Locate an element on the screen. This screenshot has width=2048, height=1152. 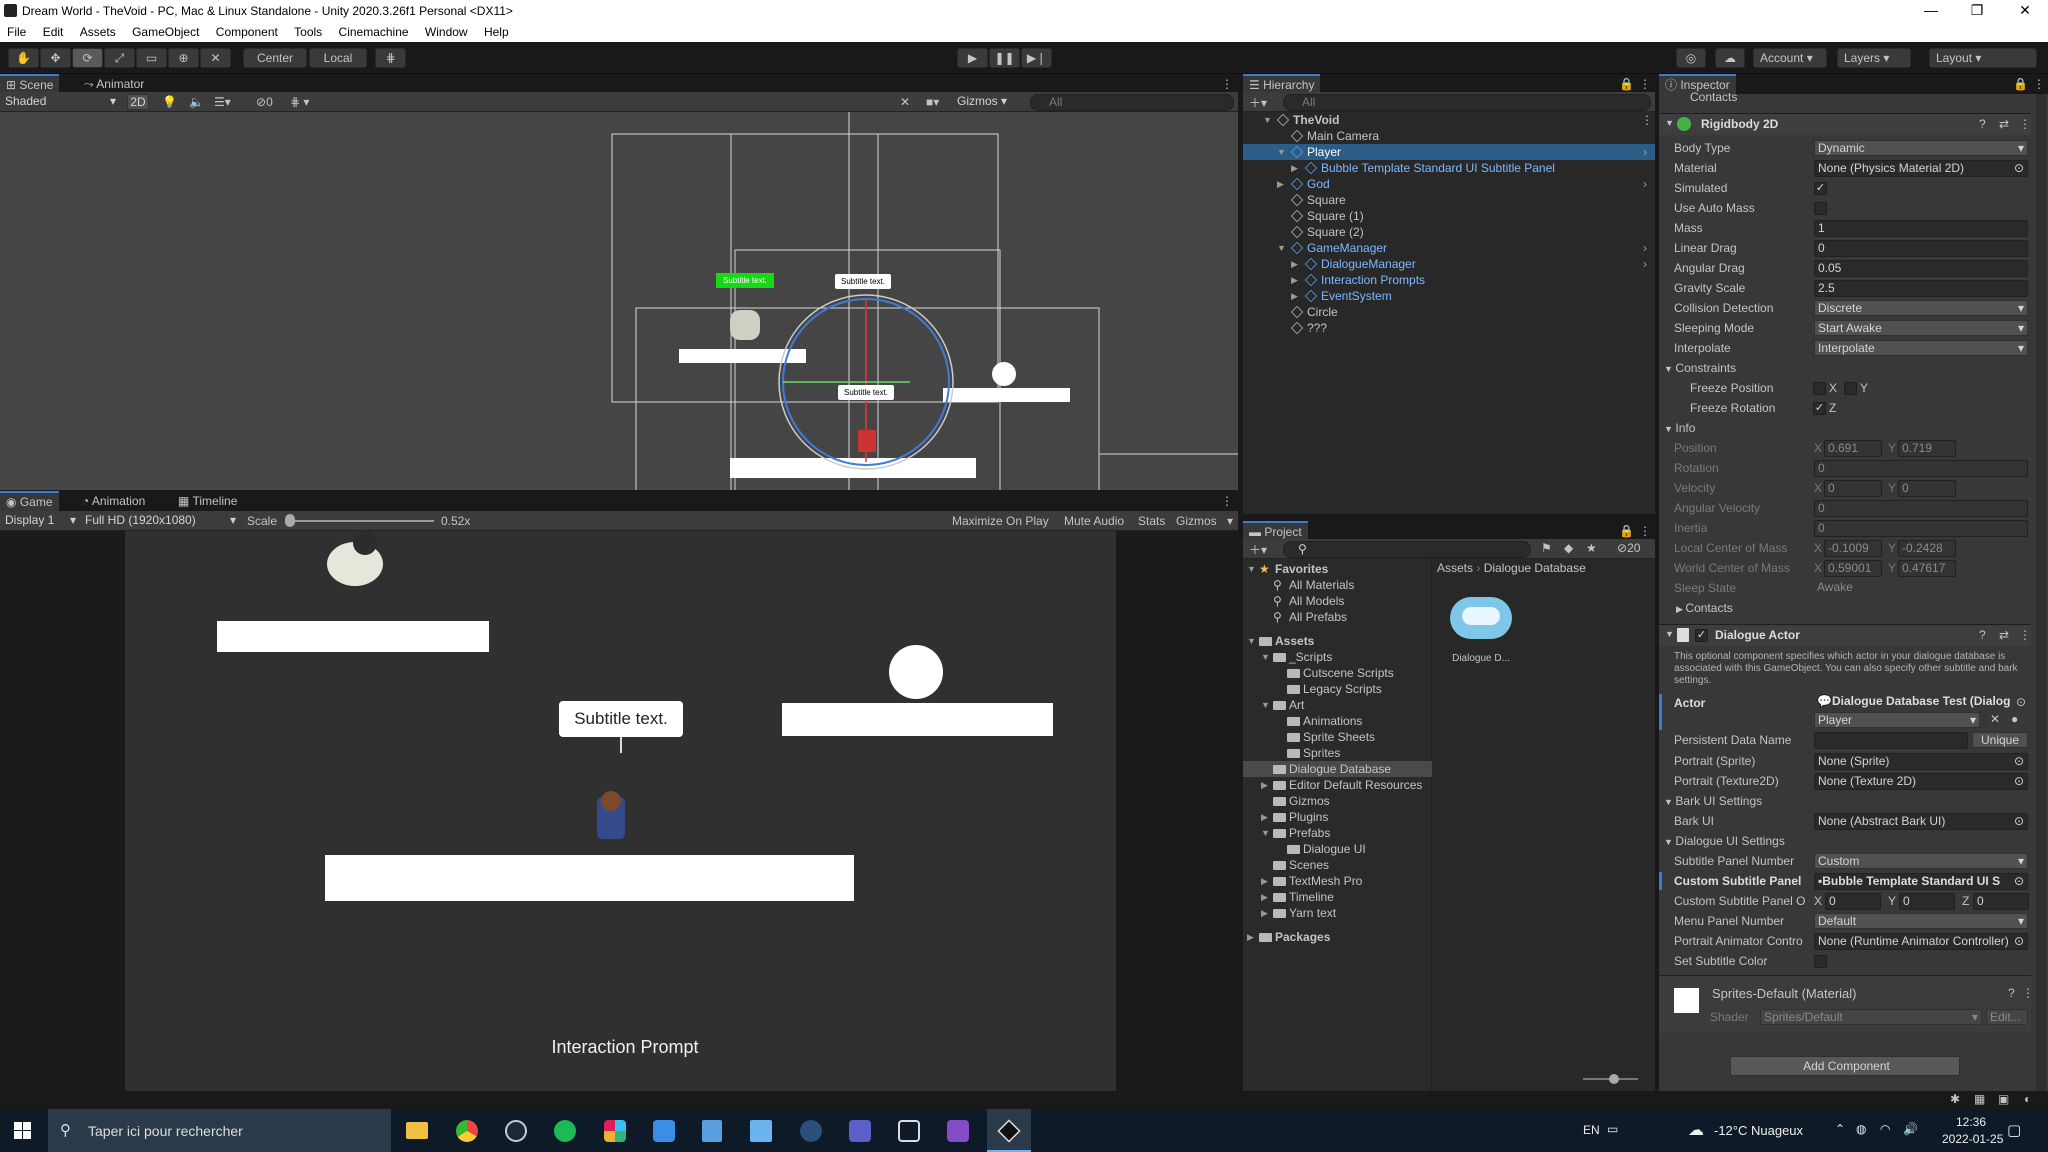
tab-scene: ⊞ Scene is located at coordinates (30, 84).